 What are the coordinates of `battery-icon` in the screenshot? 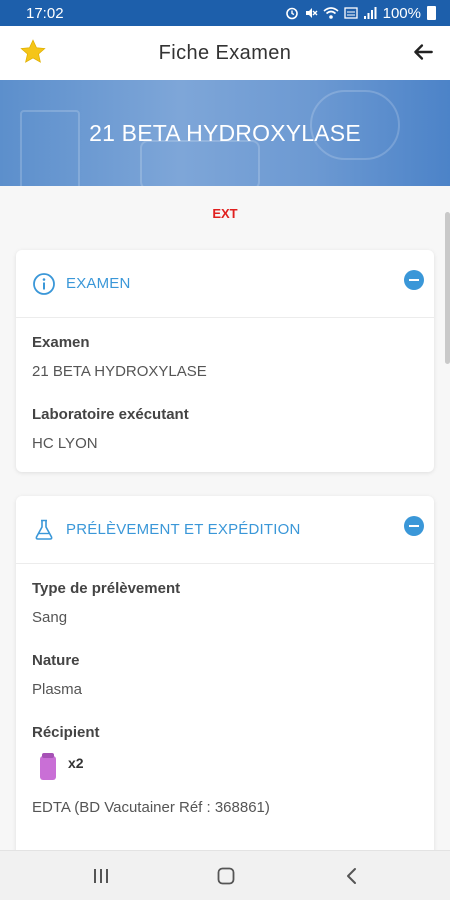 It's located at (431, 13).